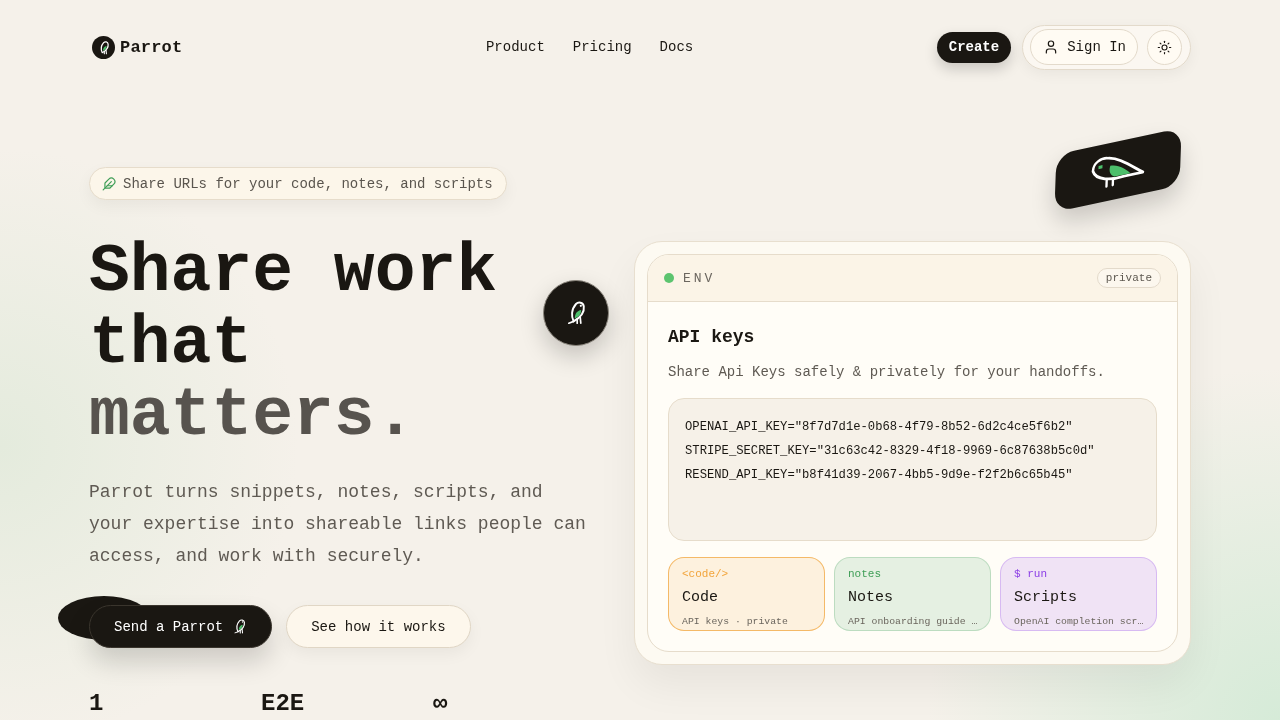  What do you see at coordinates (712, 337) in the screenshot?
I see `panel-title: API keys` at bounding box center [712, 337].